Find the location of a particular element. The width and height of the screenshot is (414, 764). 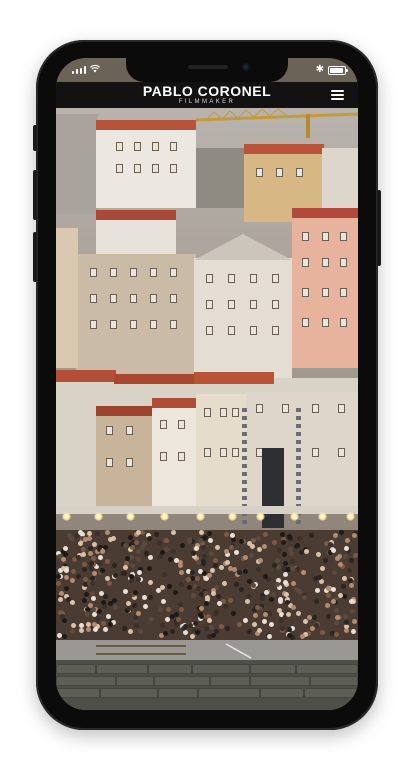

stone-wall is located at coordinates (207, 685).